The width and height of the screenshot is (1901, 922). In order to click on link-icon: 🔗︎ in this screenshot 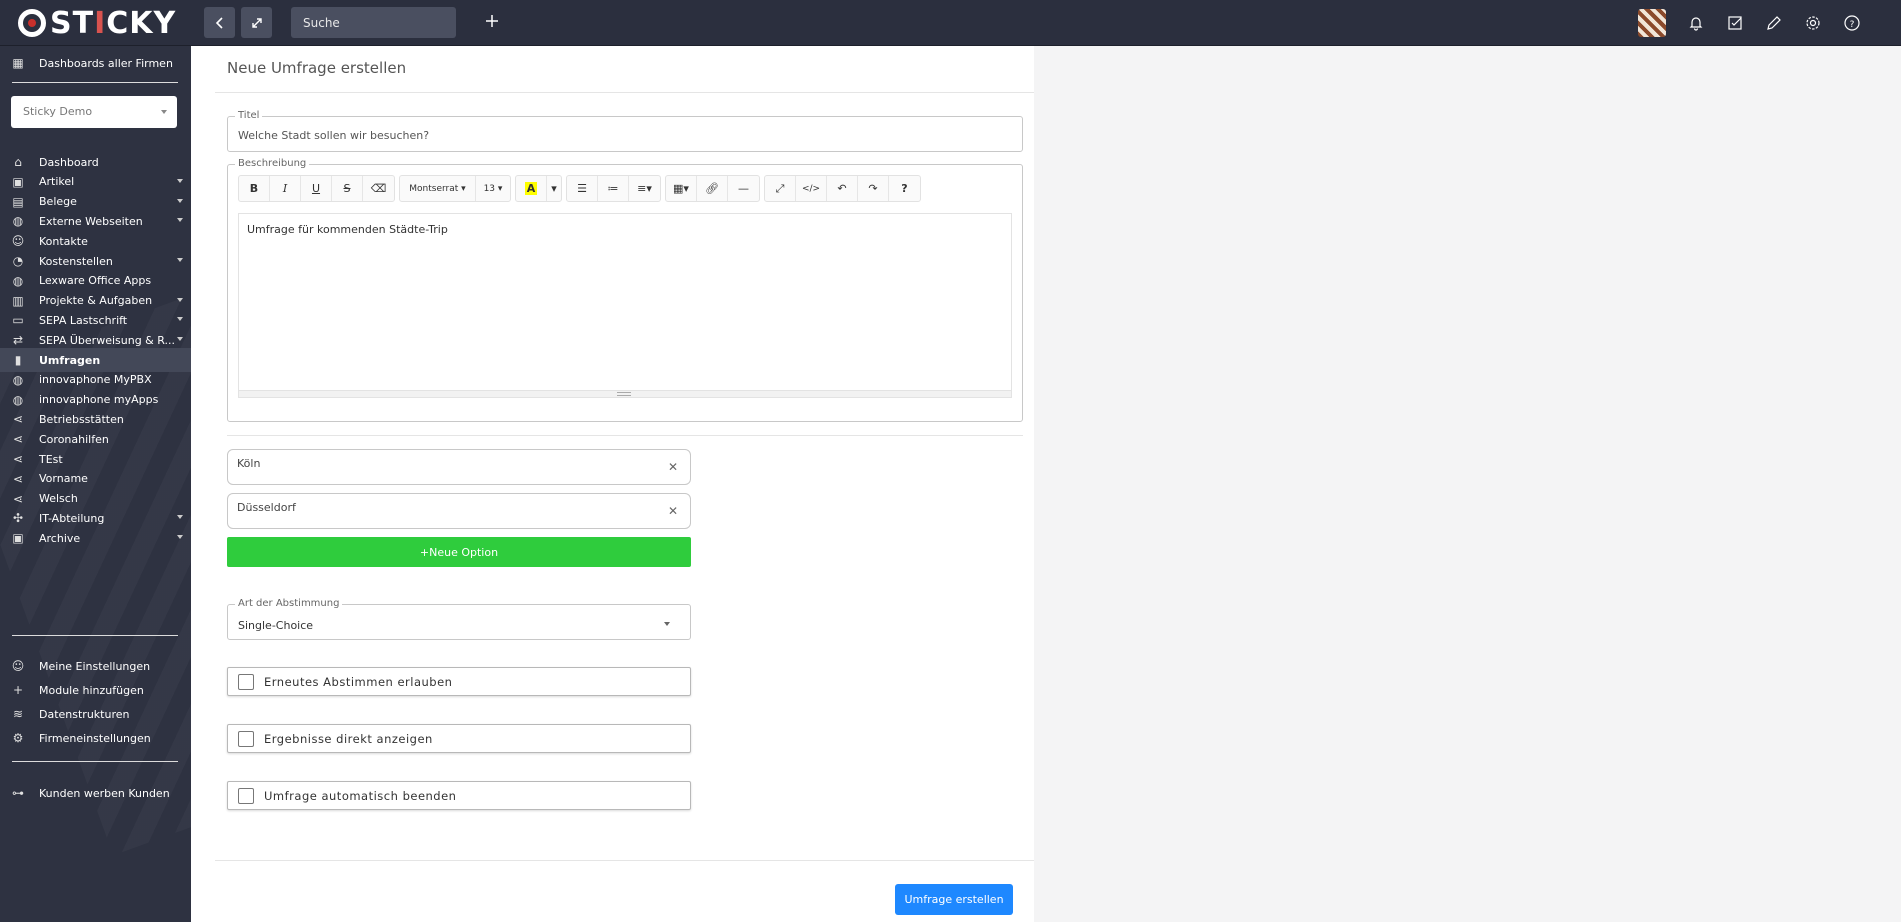, I will do `click(712, 188)`.